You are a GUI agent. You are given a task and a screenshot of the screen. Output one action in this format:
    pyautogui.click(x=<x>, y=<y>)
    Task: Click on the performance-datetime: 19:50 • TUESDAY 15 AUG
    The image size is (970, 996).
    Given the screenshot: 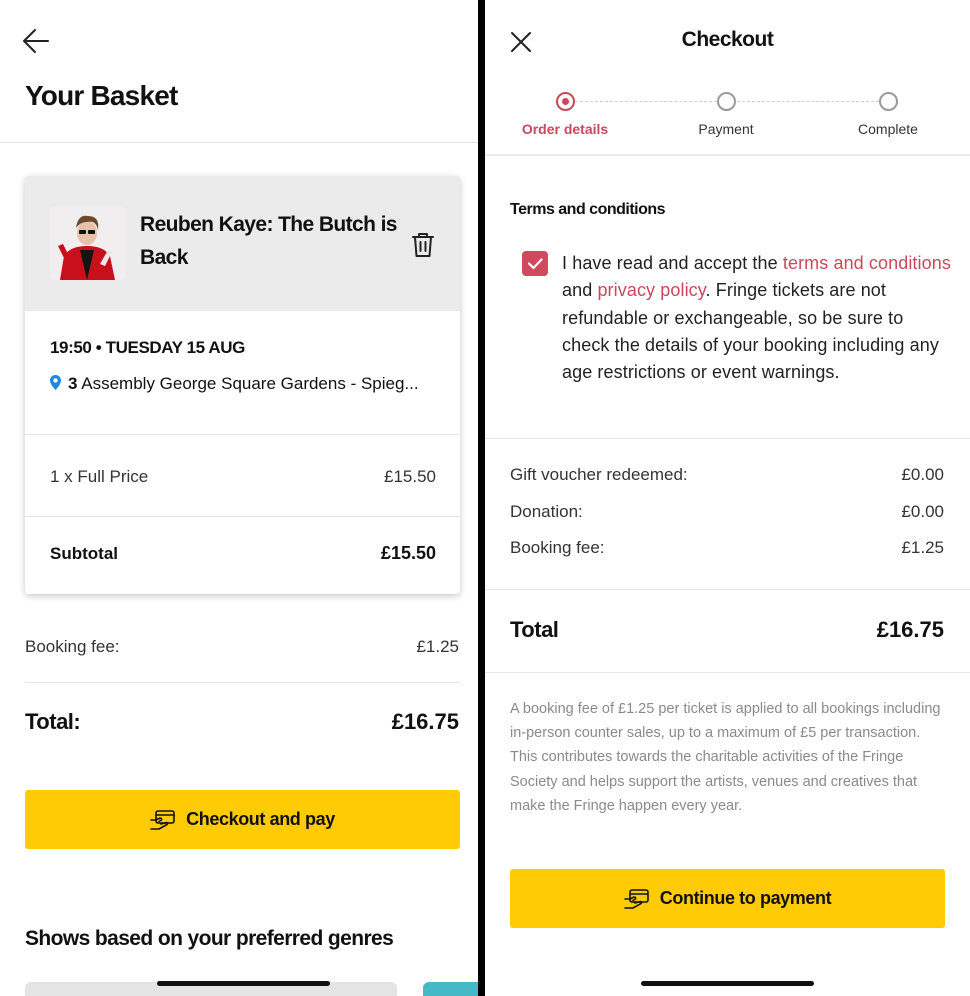 What is the action you would take?
    pyautogui.click(x=147, y=347)
    